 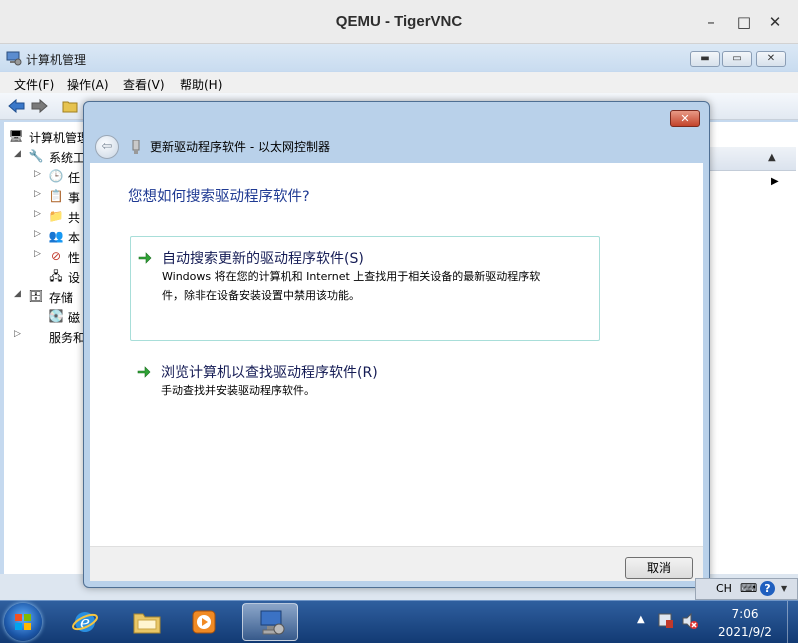 What do you see at coordinates (36, 296) in the screenshot?
I see `storage-icon: 🗄` at bounding box center [36, 296].